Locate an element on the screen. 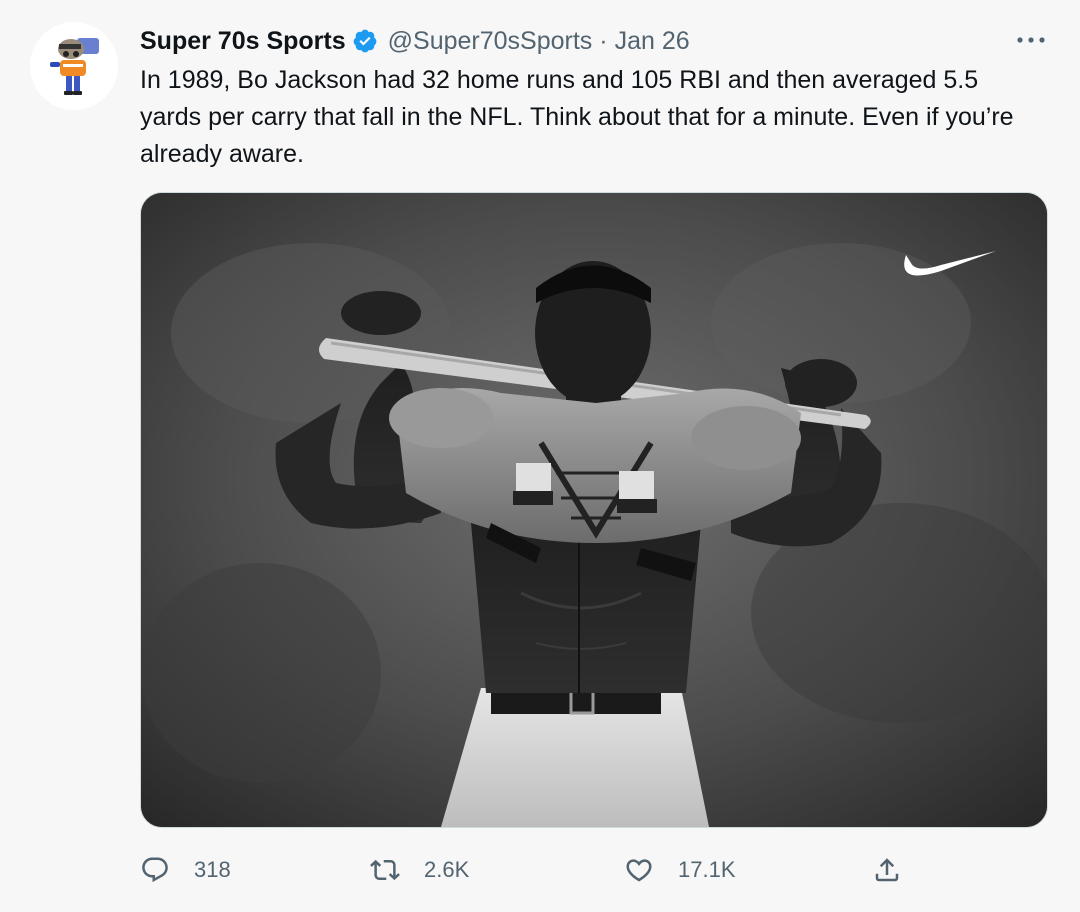 The width and height of the screenshot is (1080, 912). reply-count: 318 is located at coordinates (212, 869).